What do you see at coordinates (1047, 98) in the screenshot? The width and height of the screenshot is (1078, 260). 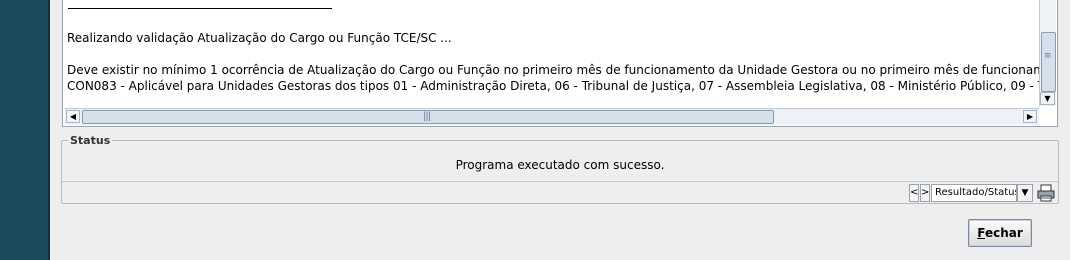 I see `scroll-down-arrow-icon: ▼` at bounding box center [1047, 98].